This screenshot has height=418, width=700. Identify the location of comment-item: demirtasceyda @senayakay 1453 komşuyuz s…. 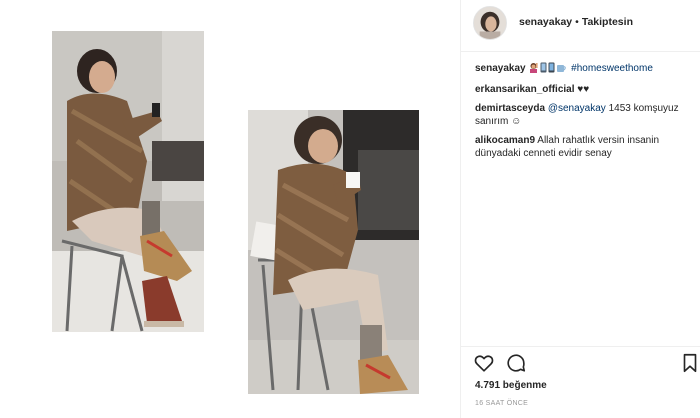
(586, 115).